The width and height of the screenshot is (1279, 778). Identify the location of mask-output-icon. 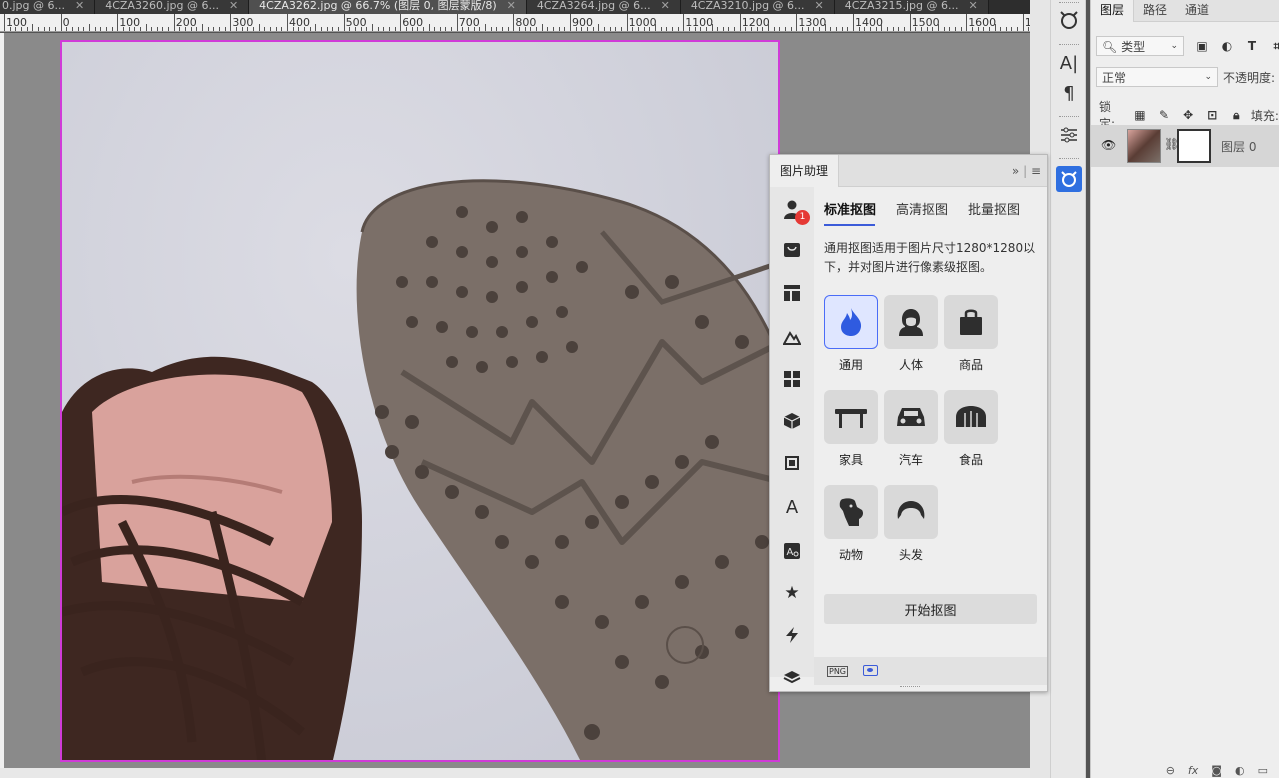
(870, 670).